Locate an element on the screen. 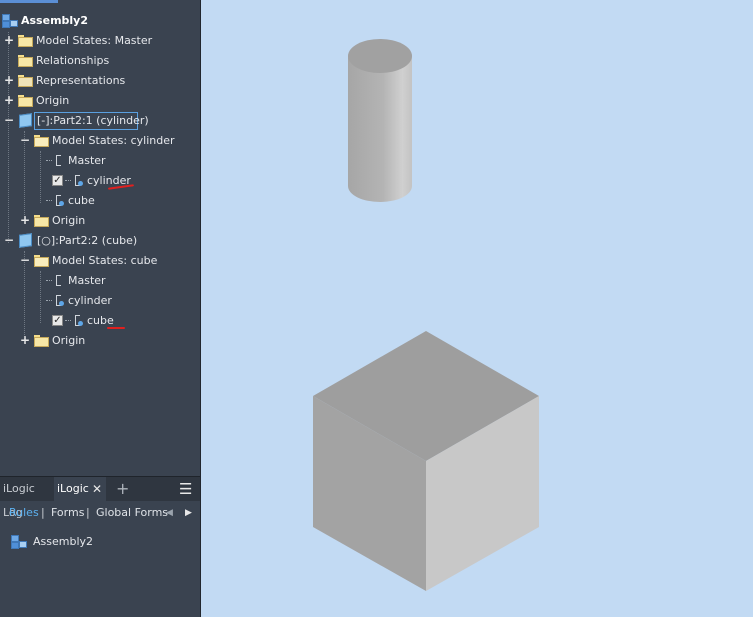 This screenshot has height=617, width=753. tree-item-part2-2-cube: − [○]:Part2:2 (cube) is located at coordinates (100, 241).